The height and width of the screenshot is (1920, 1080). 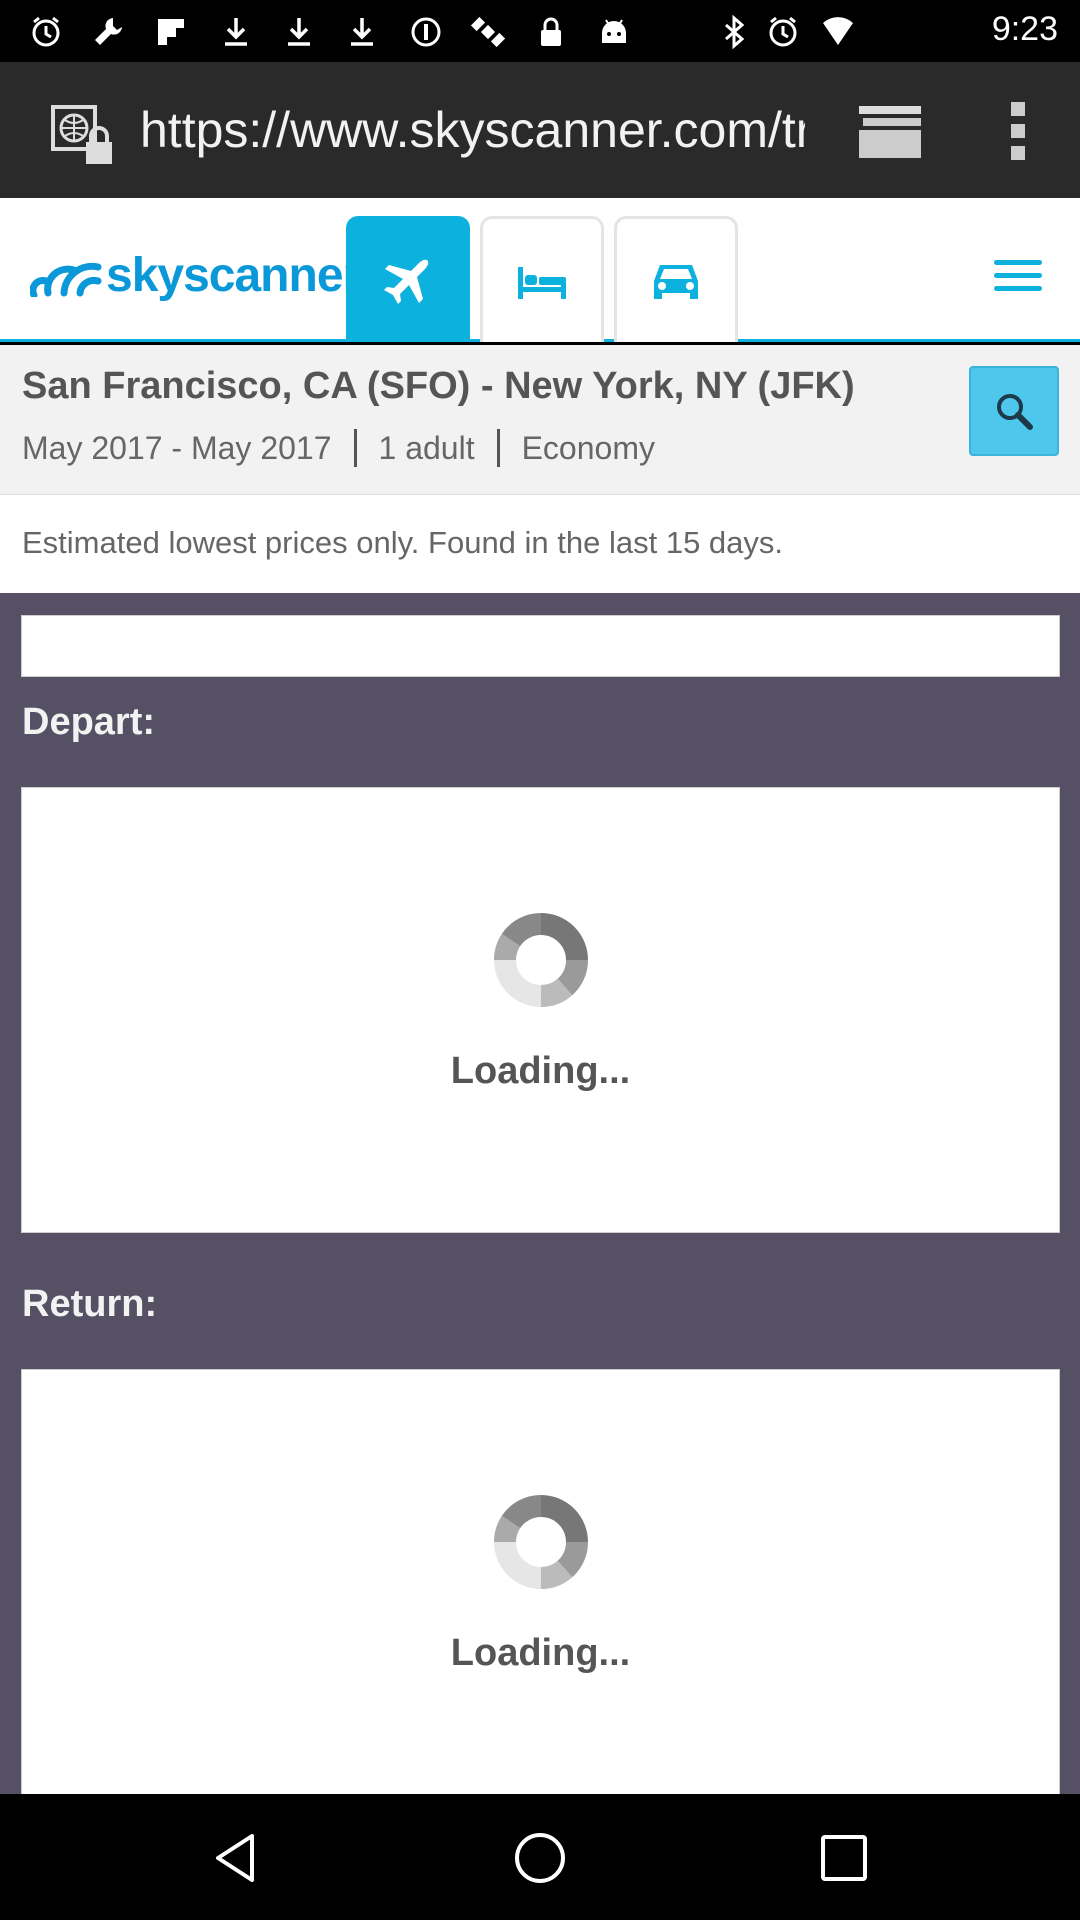 I want to click on search-icon, so click(x=1015, y=412).